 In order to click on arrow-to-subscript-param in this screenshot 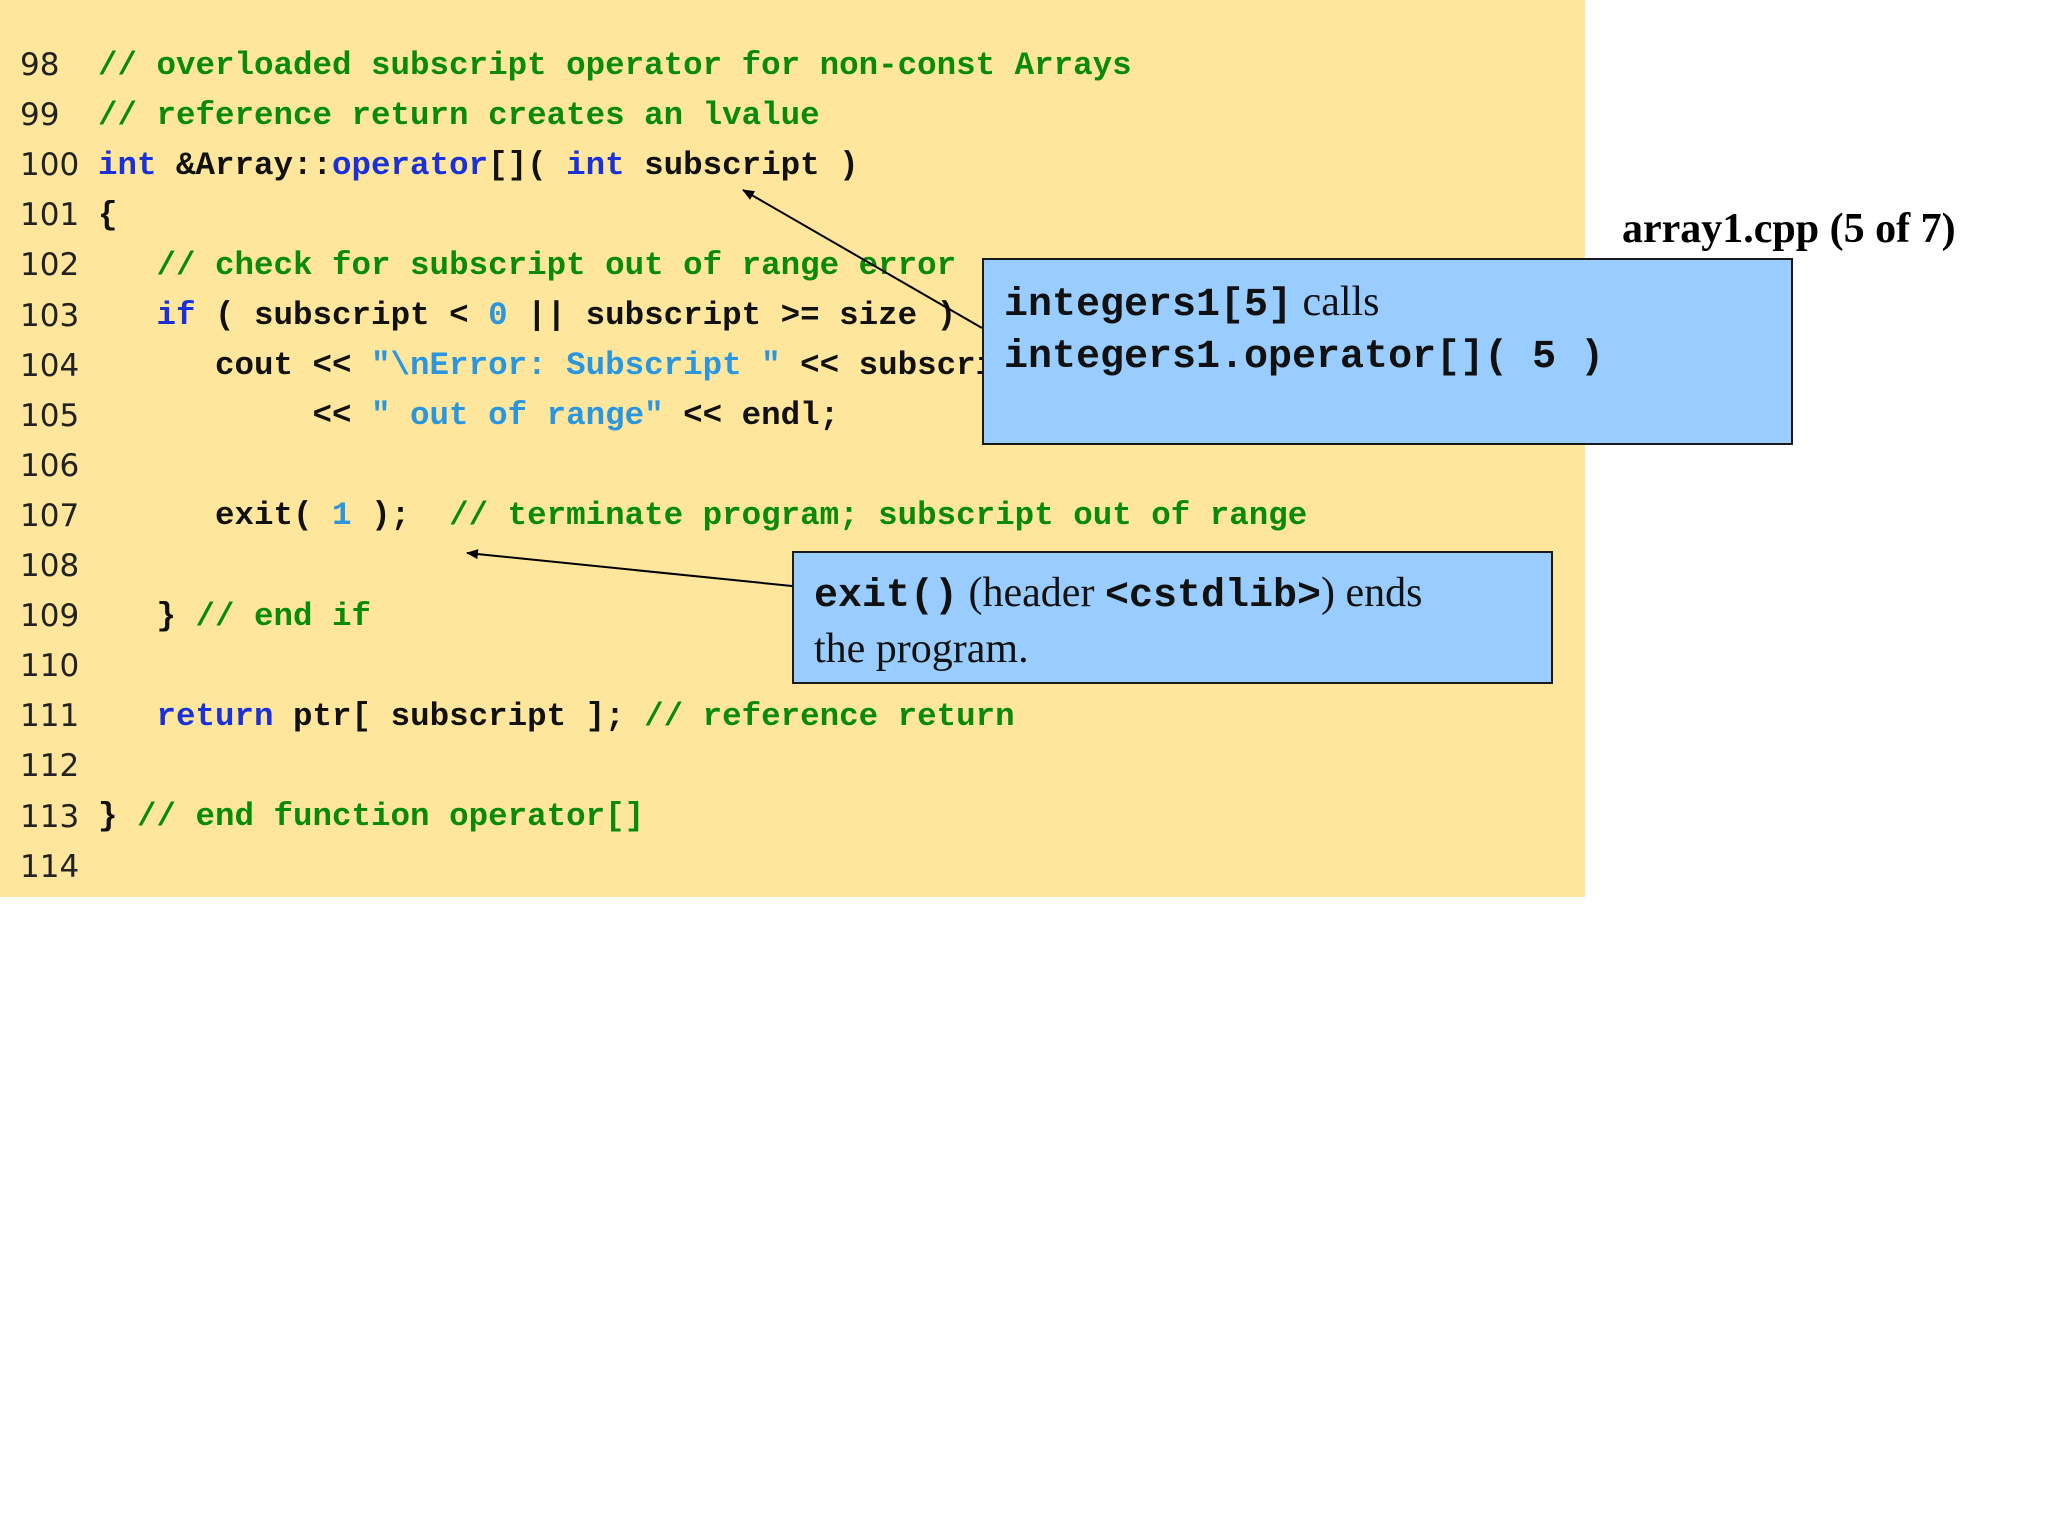, I will do `click(862, 259)`.